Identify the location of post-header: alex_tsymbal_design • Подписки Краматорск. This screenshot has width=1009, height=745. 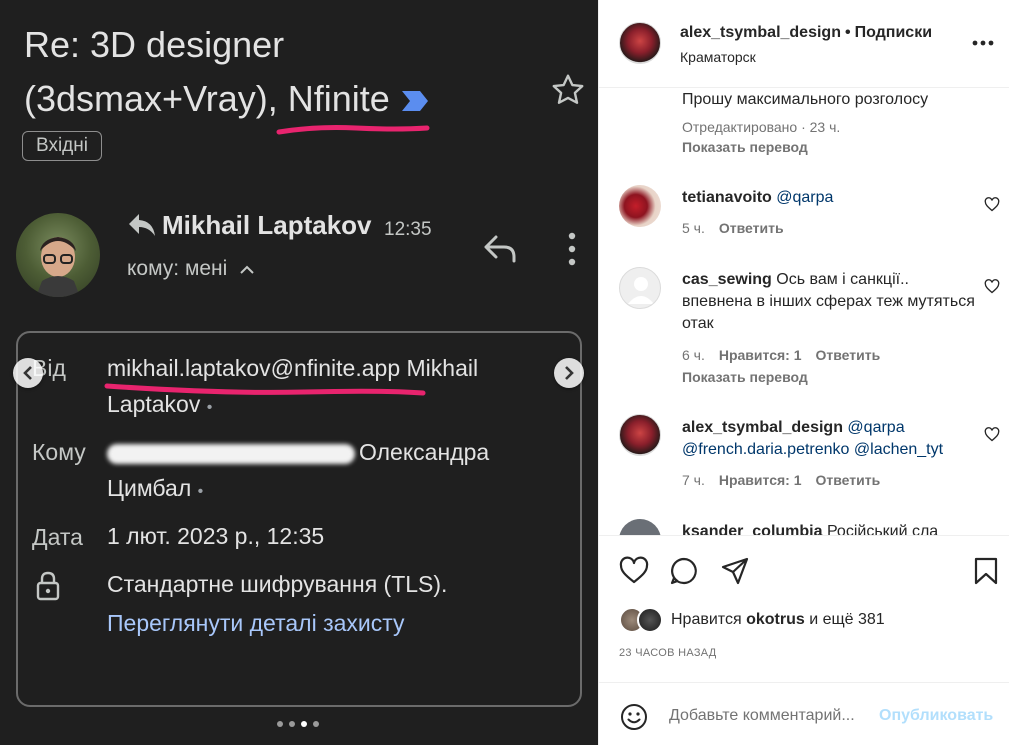
(804, 44).